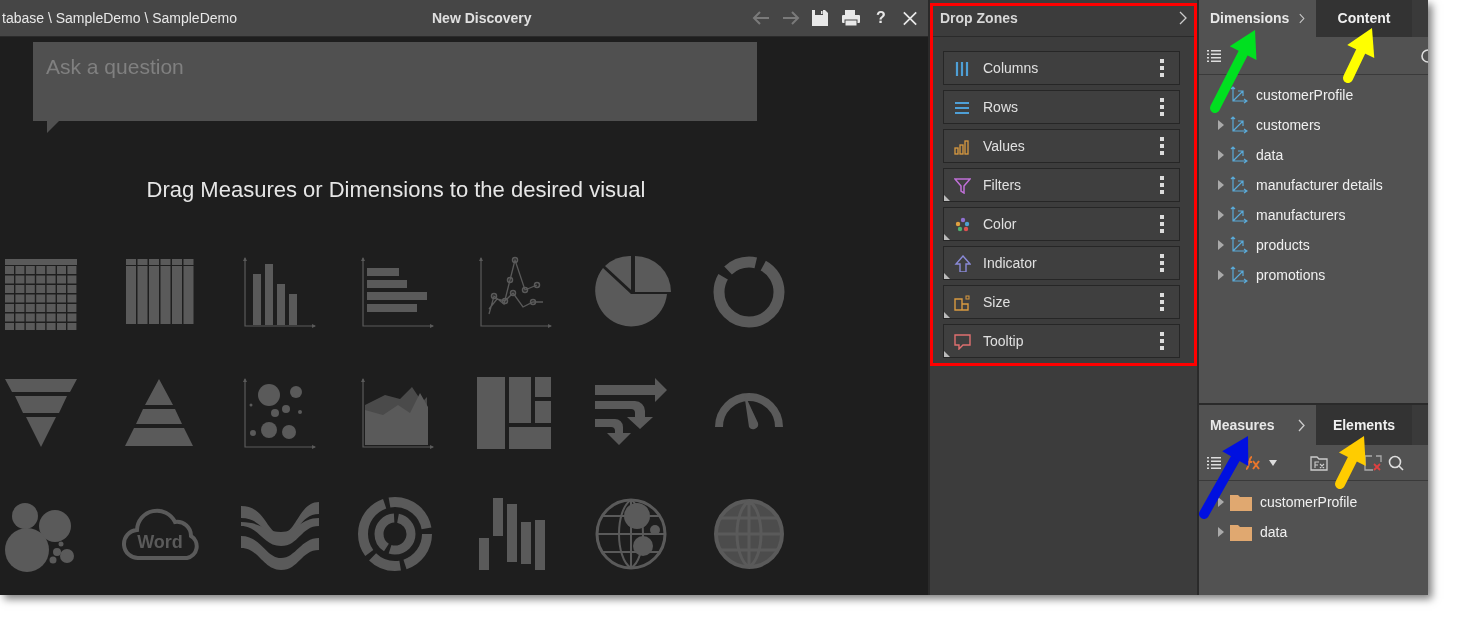  Describe the element at coordinates (1273, 462) in the screenshot. I see `caret-icon` at that location.